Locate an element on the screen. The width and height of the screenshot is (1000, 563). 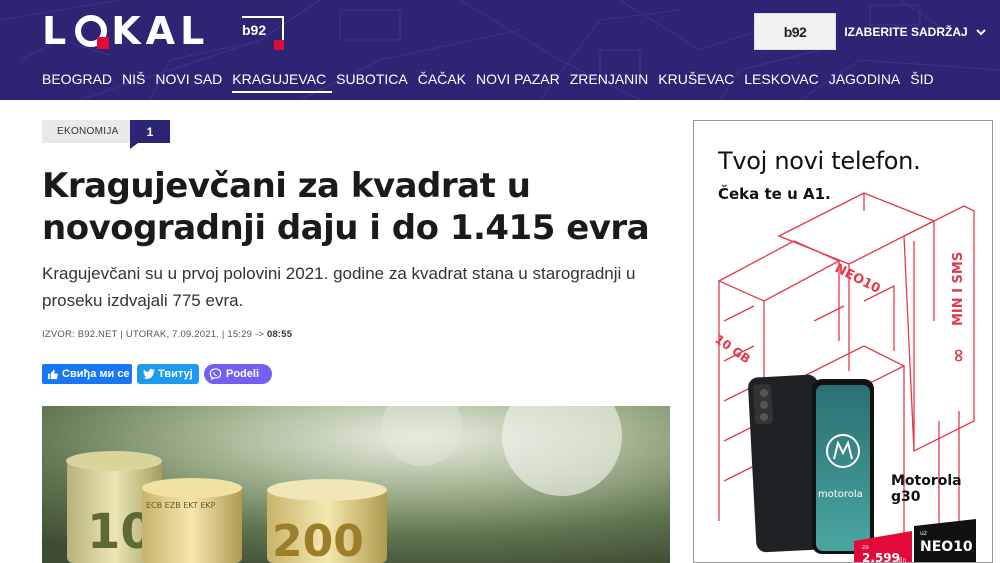
phone-image: motorola is located at coordinates (811, 464).